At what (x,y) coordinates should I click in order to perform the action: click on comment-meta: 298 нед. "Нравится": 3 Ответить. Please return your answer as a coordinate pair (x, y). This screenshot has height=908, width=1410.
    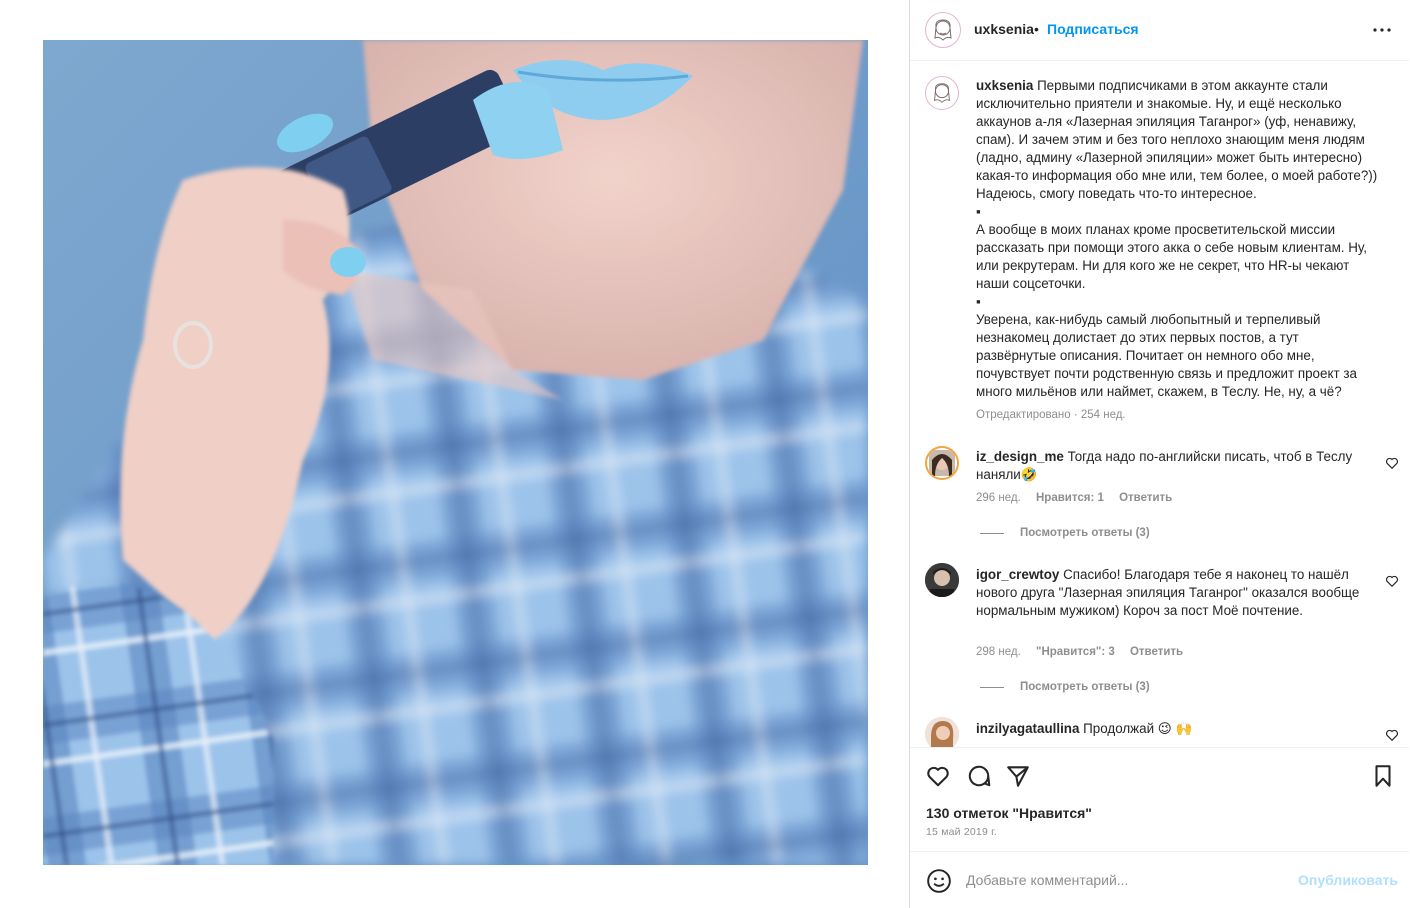
    Looking at the image, I should click on (1085, 652).